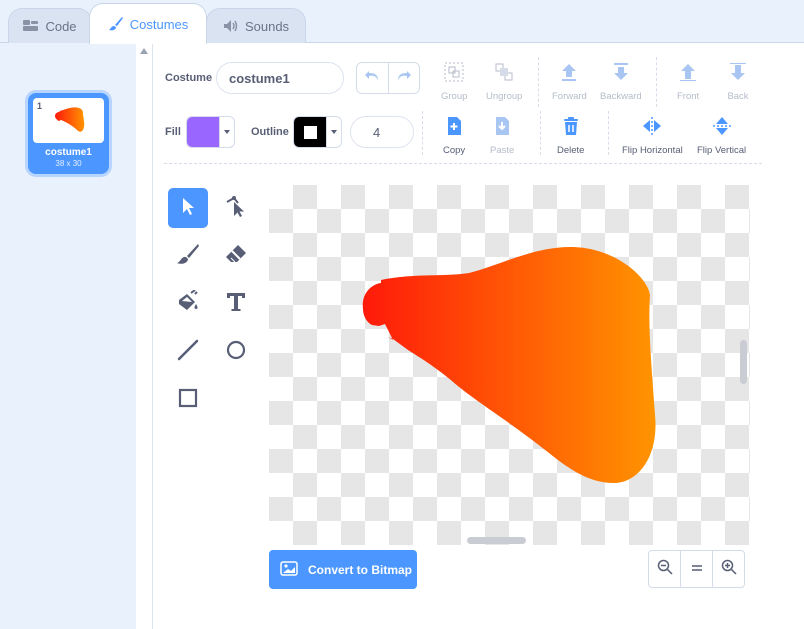 The width and height of the screenshot is (804, 629). Describe the element at coordinates (231, 26) in the screenshot. I see `speaker-icon` at that location.